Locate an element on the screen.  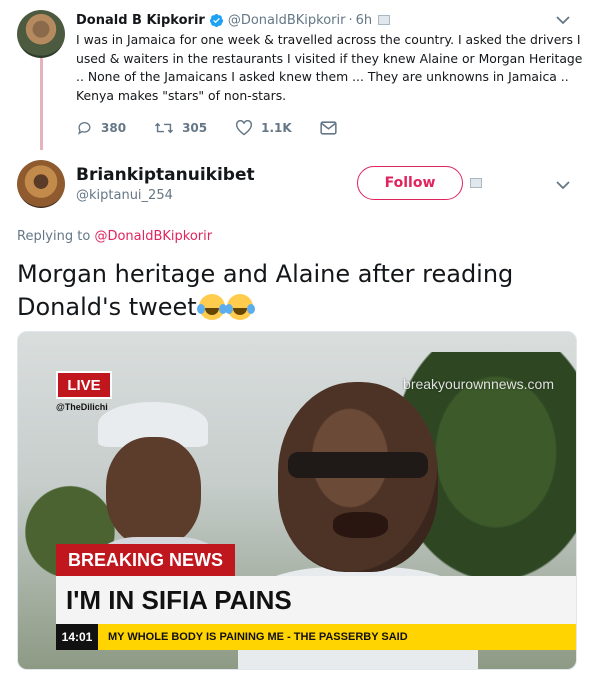
author-name: Donald B Kipkorir is located at coordinates (140, 20).